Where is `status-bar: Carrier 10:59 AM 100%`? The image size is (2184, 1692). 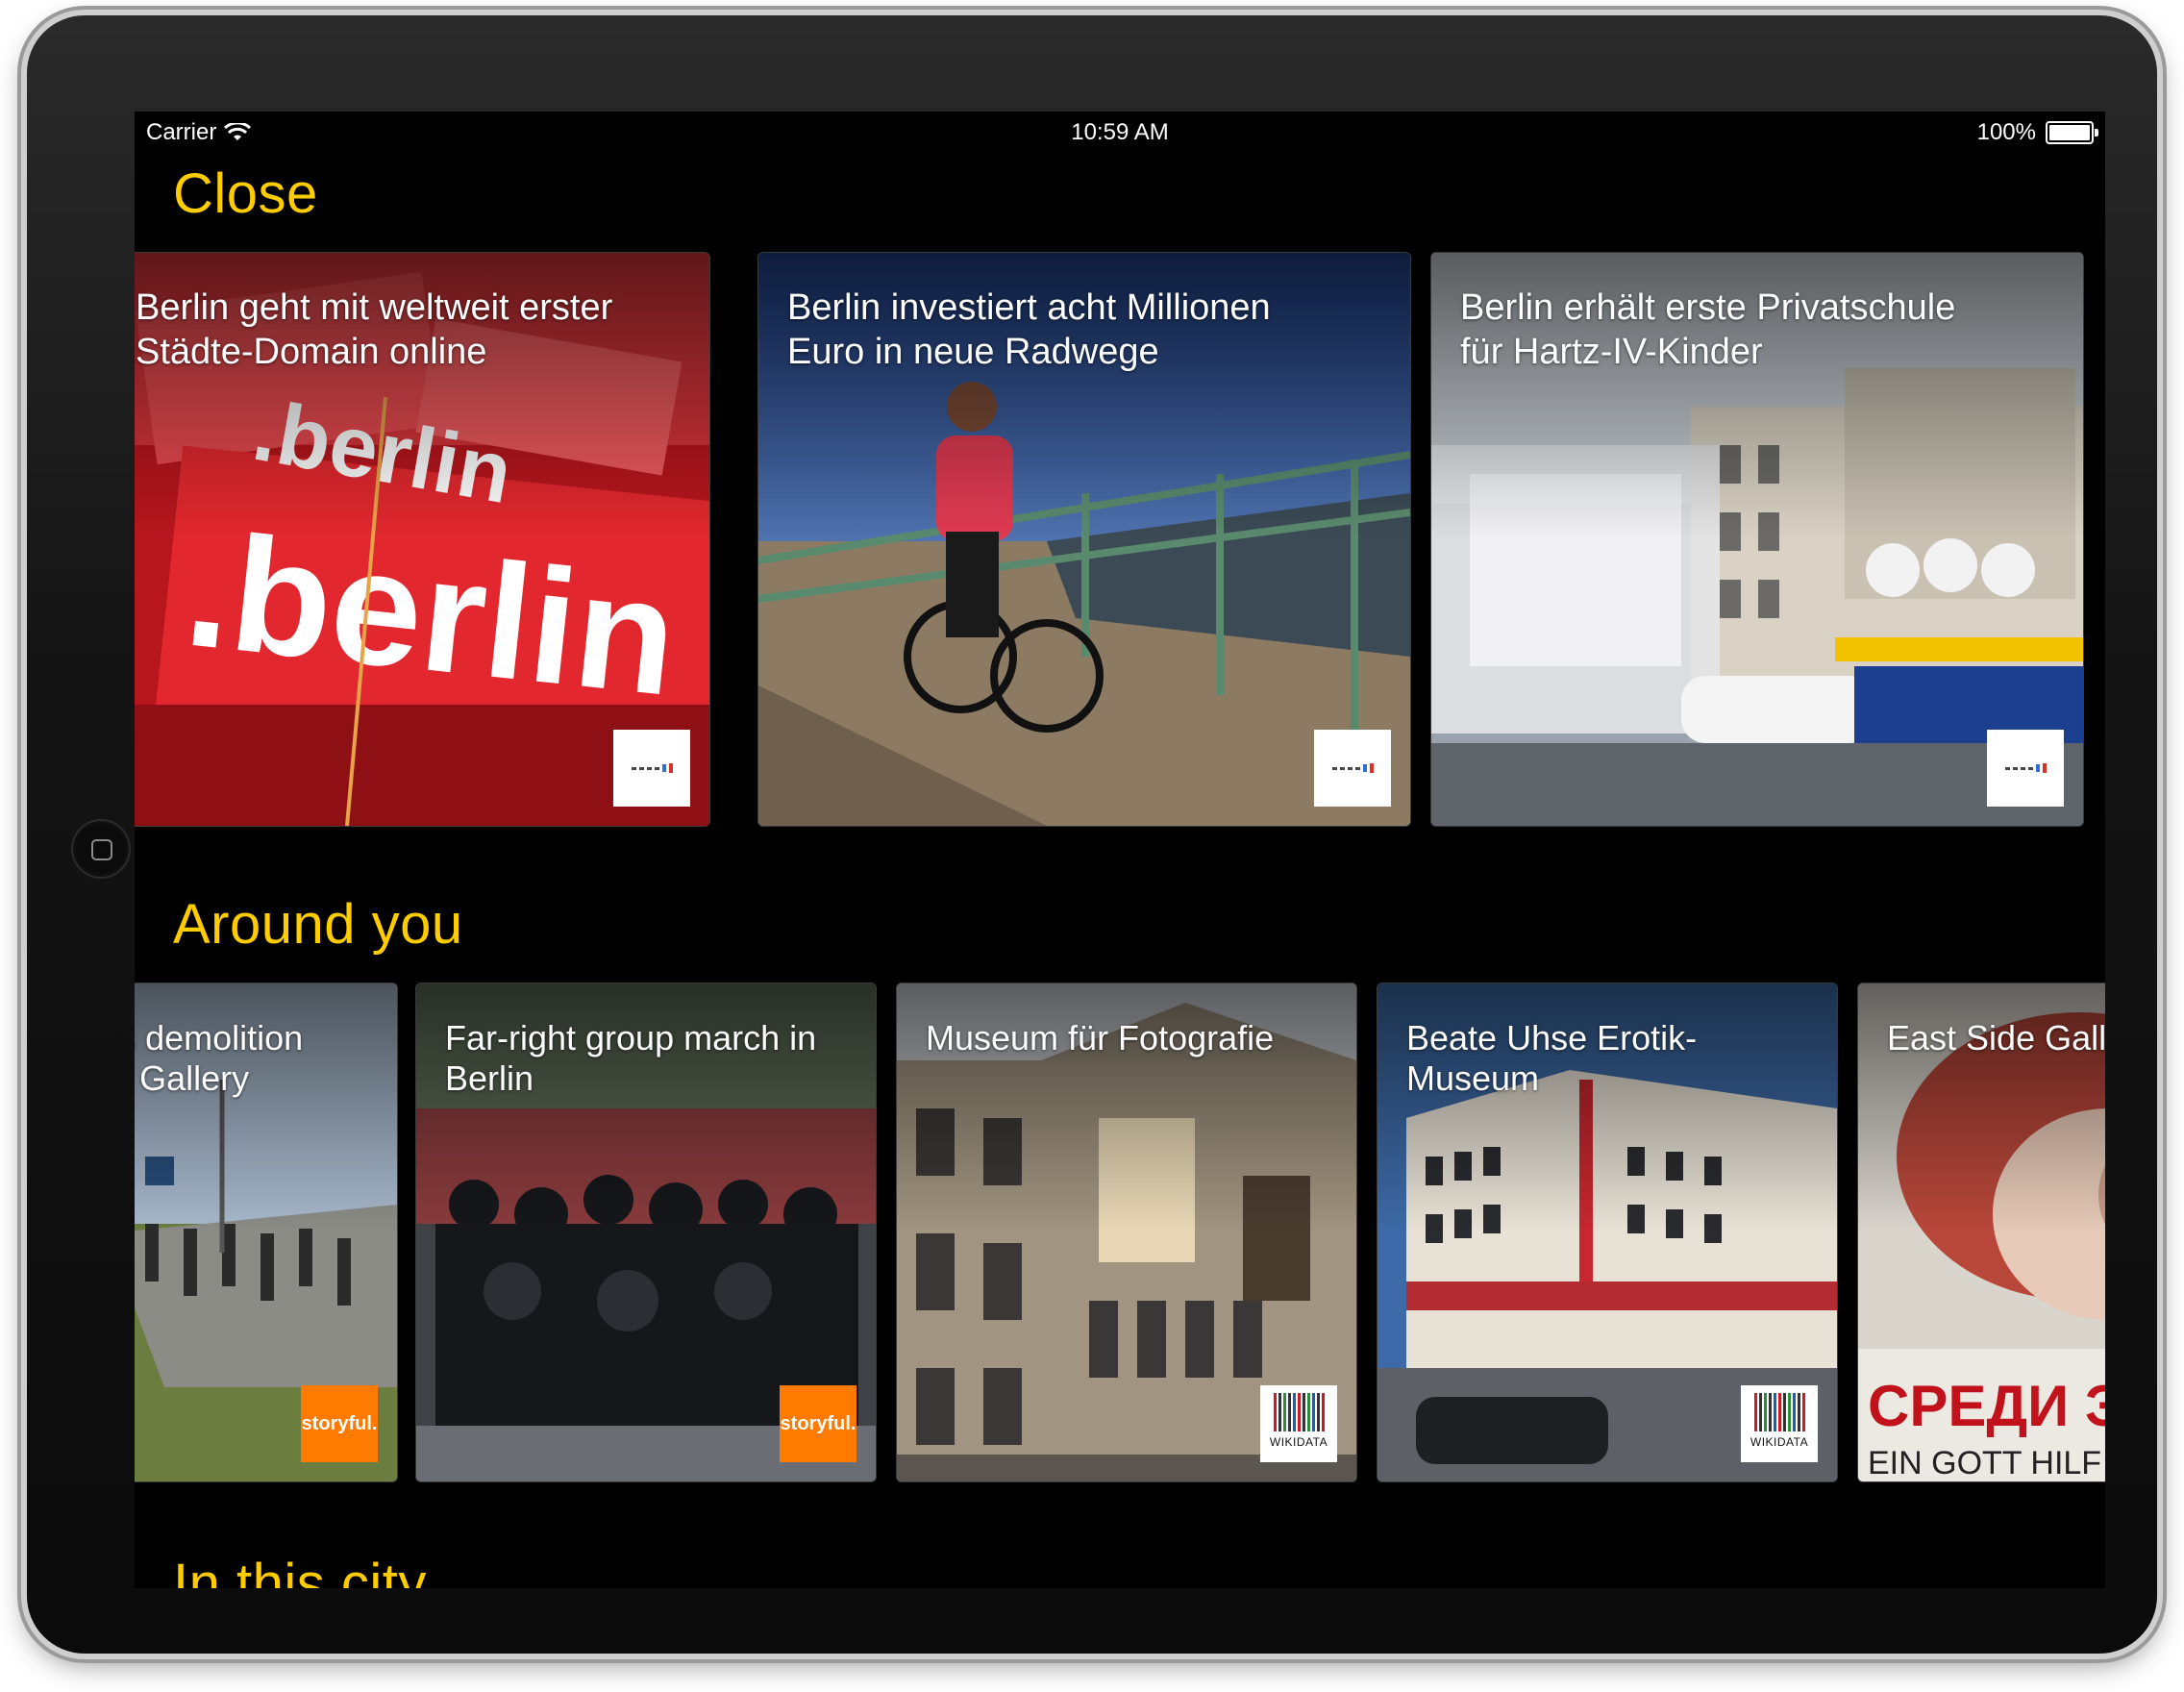 status-bar: Carrier 10:59 AM 100% is located at coordinates (1120, 131).